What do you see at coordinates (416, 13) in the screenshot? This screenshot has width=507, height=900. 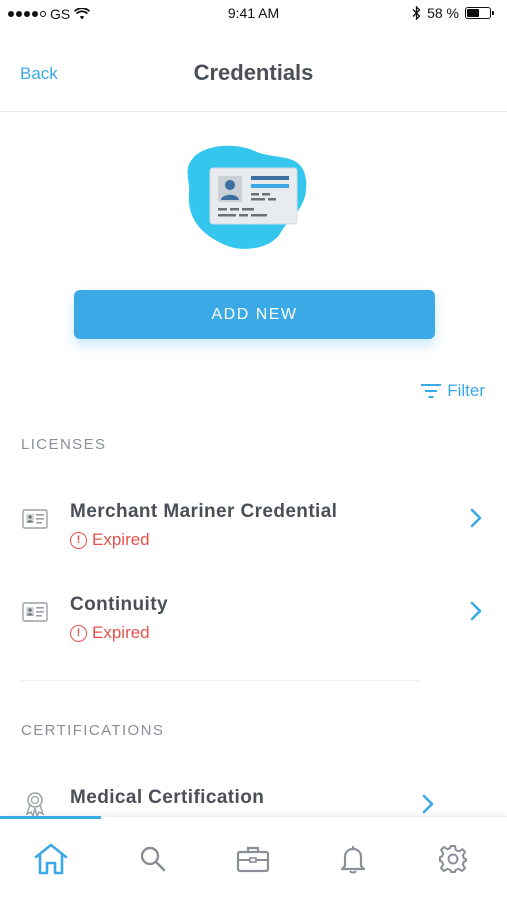 I see `bluetooth-icon` at bounding box center [416, 13].